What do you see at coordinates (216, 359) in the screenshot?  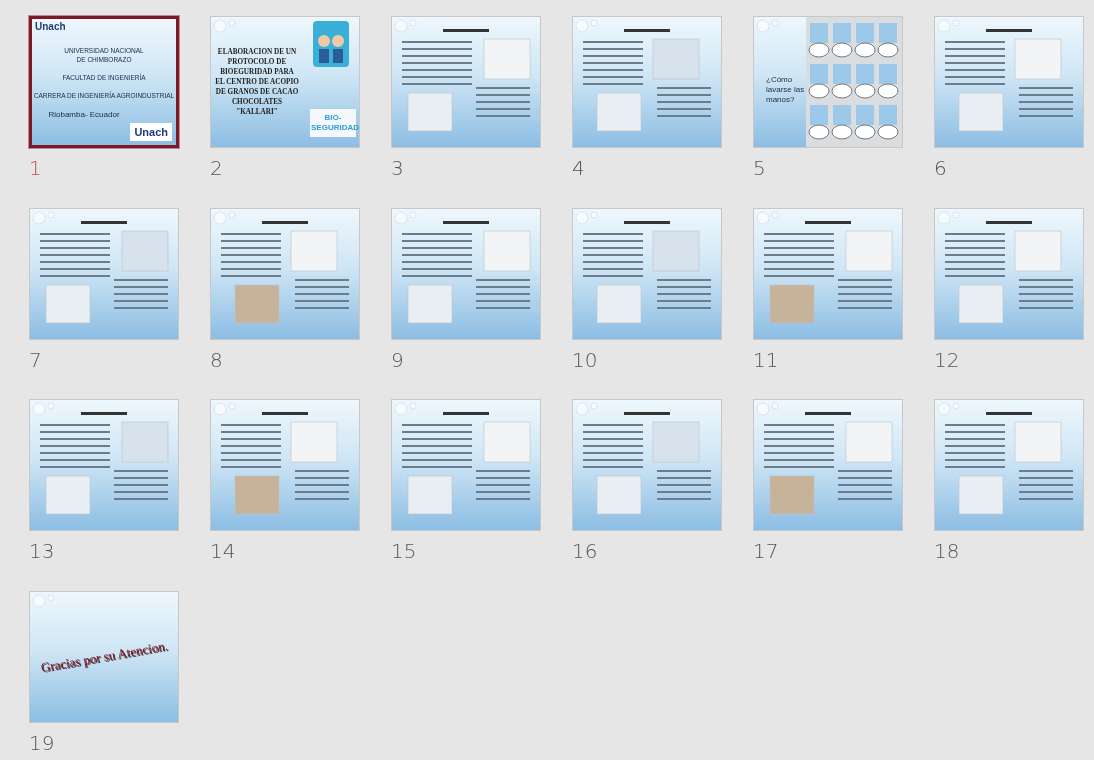 I see `slide-number: 8` at bounding box center [216, 359].